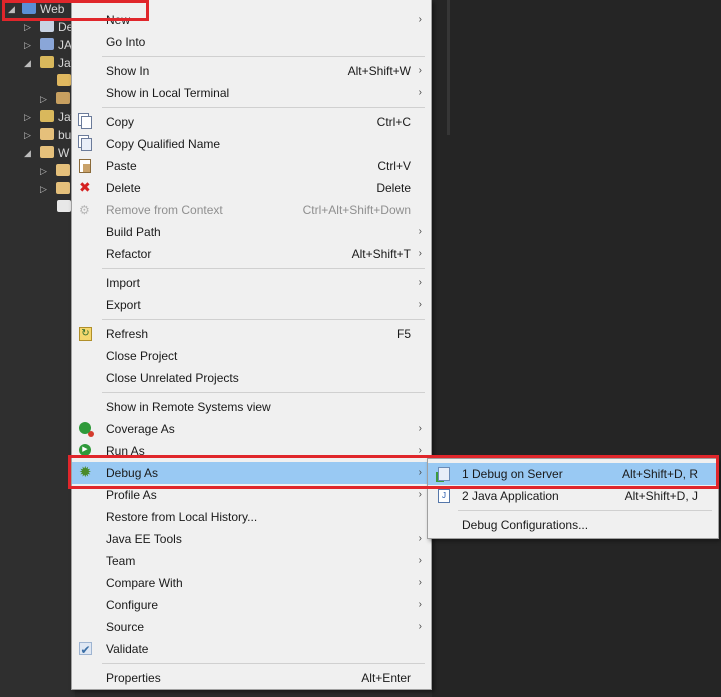 The image size is (721, 697). I want to click on menu-item-export: Export ›, so click(251, 305).